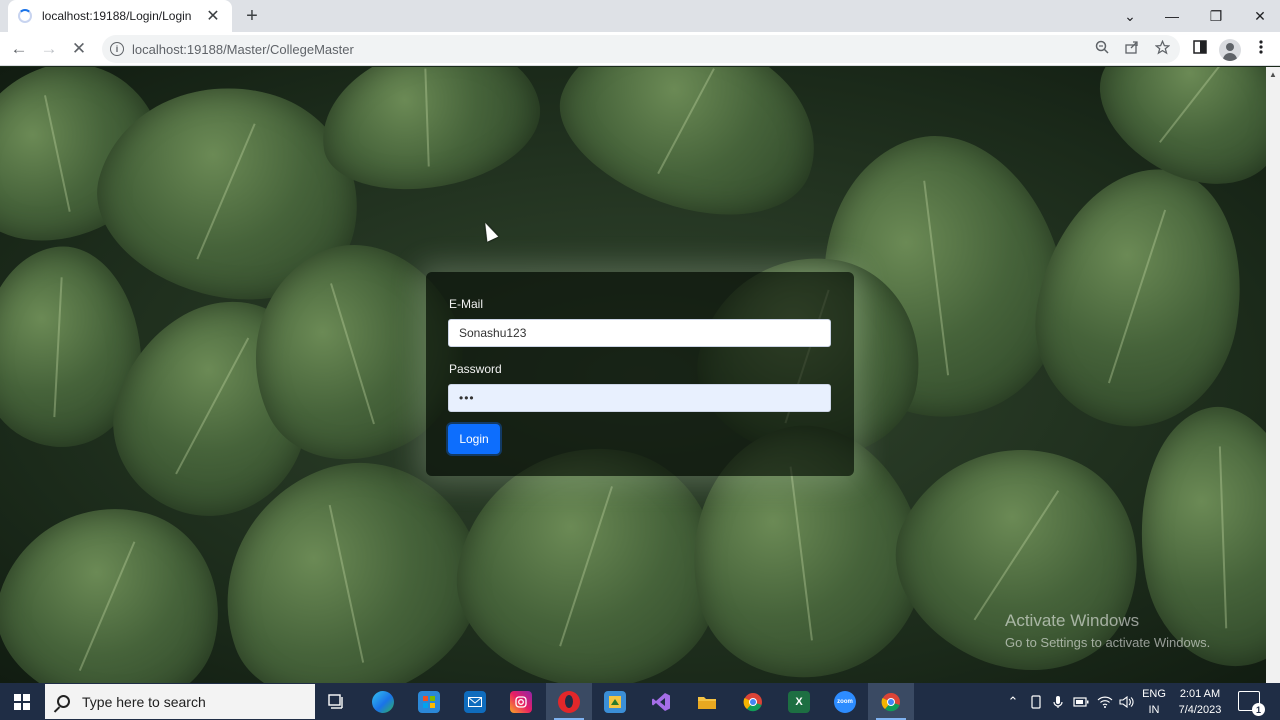 The height and width of the screenshot is (720, 1280). Describe the element at coordinates (213, 16) in the screenshot. I see `tab-close-icon: ✕` at that location.